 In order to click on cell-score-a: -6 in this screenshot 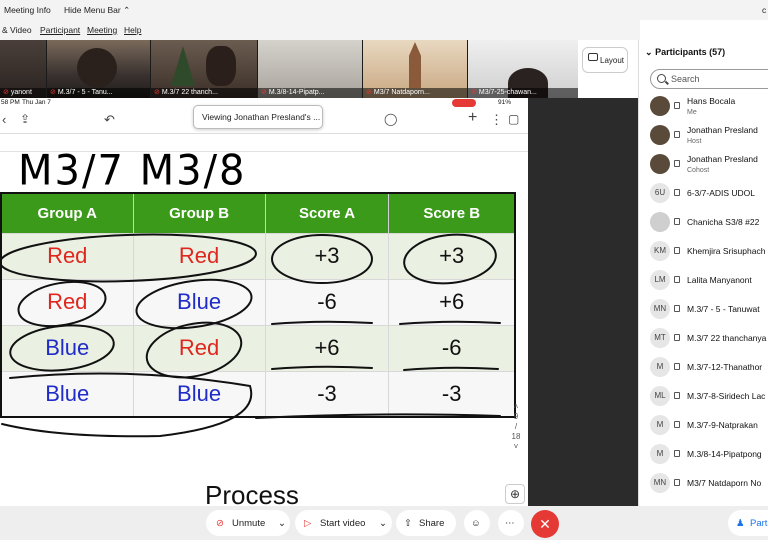, I will do `click(327, 301)`.